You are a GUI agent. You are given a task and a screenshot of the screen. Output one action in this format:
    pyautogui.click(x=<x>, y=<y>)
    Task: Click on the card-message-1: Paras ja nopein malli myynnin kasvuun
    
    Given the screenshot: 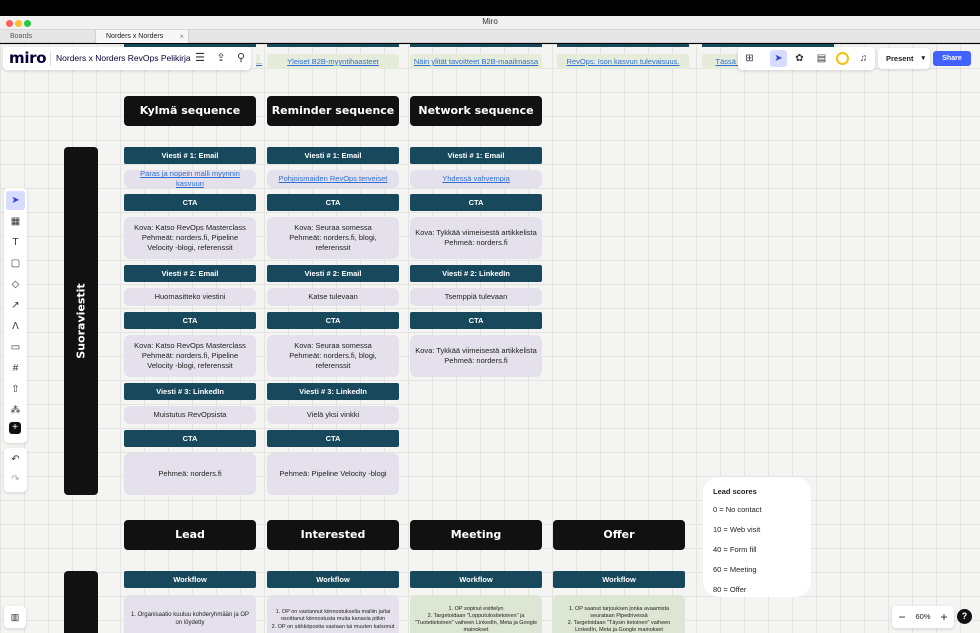 What is the action you would take?
    pyautogui.click(x=190, y=178)
    